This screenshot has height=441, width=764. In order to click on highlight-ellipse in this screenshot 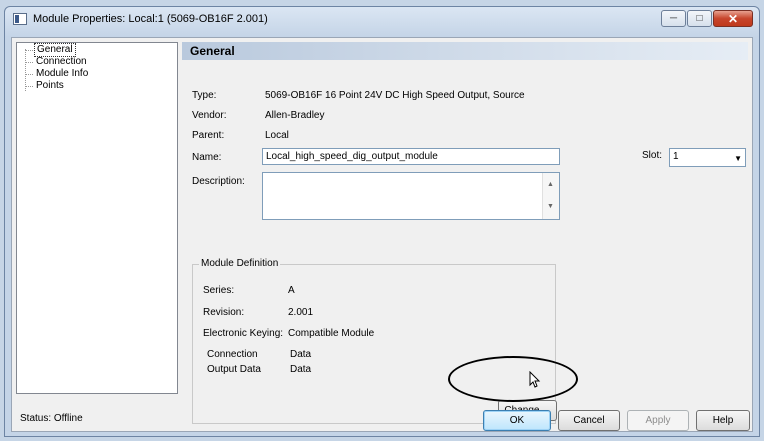, I will do `click(513, 379)`.